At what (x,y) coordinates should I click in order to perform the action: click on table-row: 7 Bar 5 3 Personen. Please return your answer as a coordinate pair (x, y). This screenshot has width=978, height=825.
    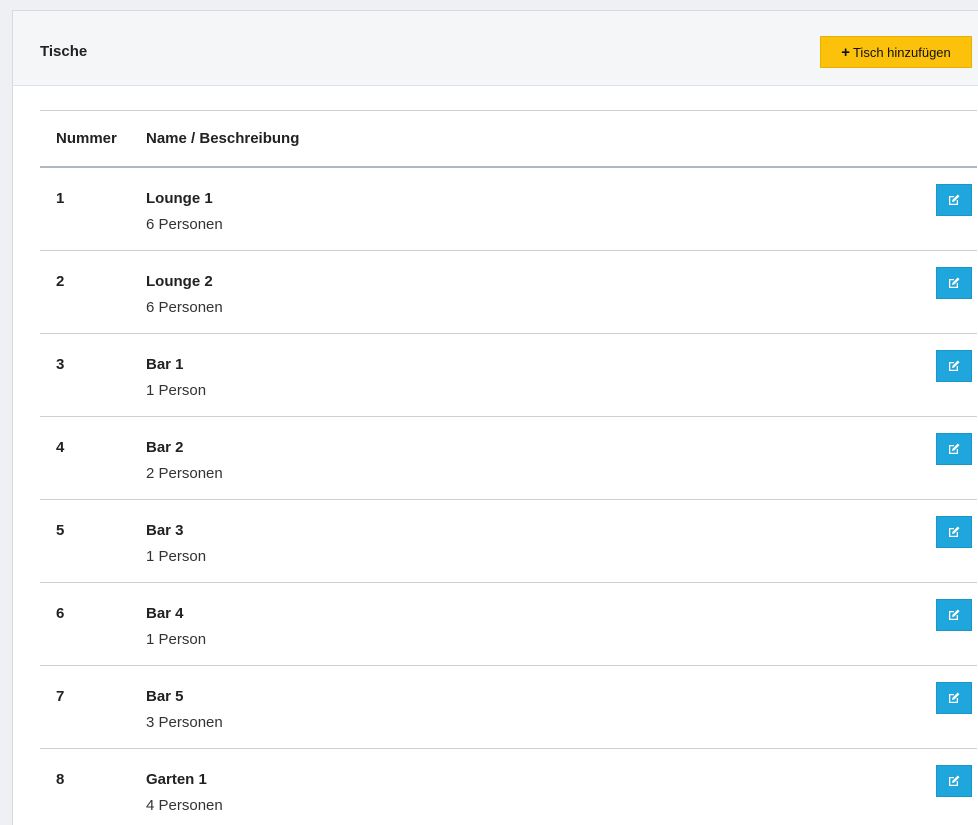
    Looking at the image, I should click on (508, 707).